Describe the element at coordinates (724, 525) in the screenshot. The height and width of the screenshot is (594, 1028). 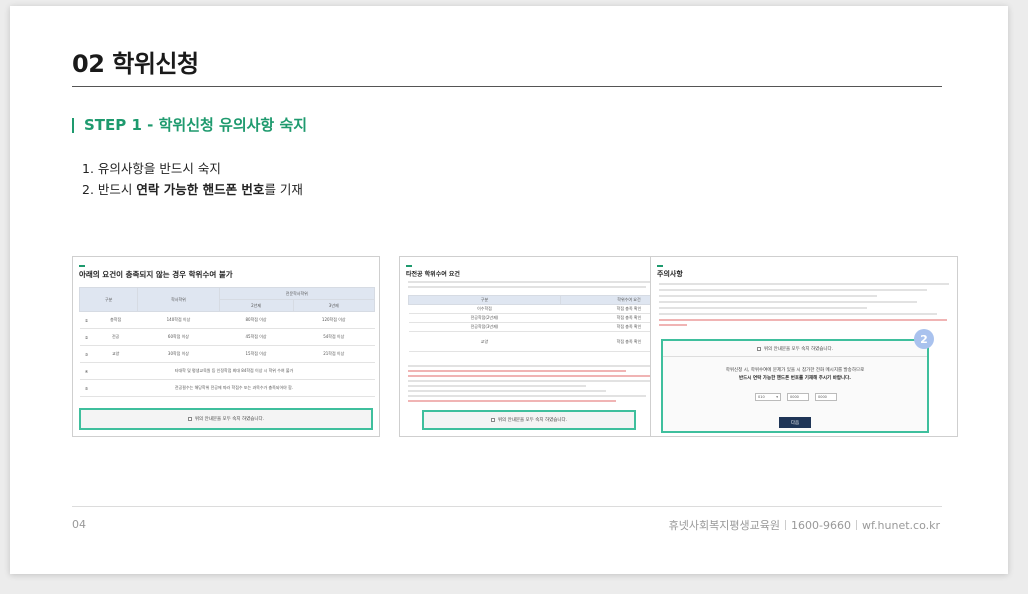
I see `footer-org: 휴넷사회복지평생교육원` at that location.